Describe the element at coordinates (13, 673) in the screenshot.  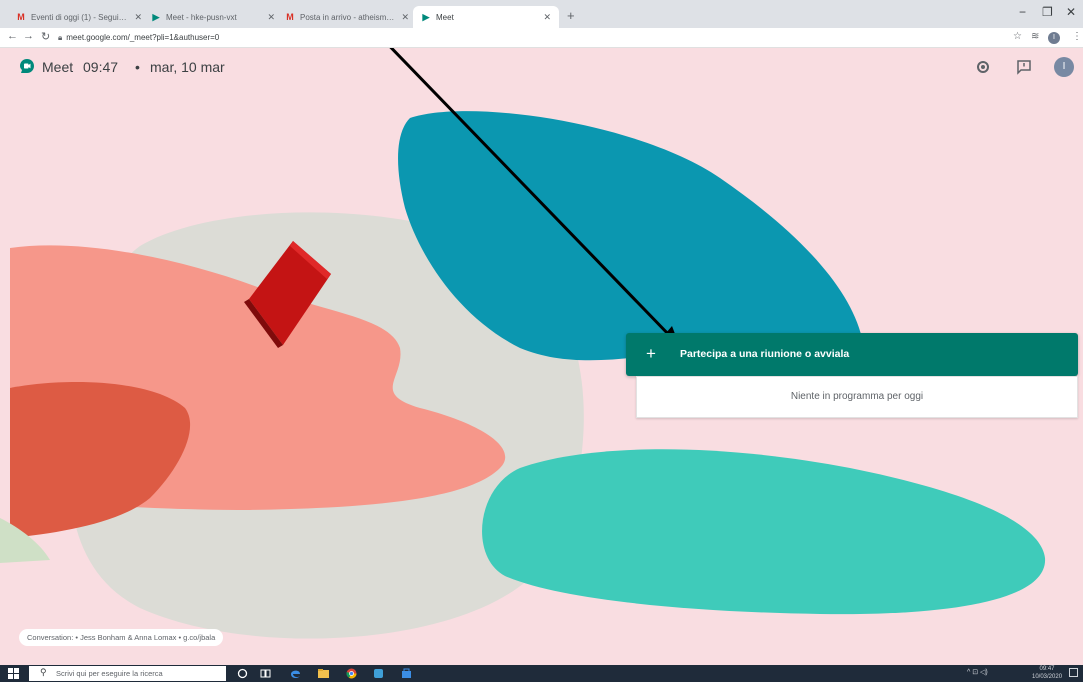
I see `windows-start-icon` at that location.